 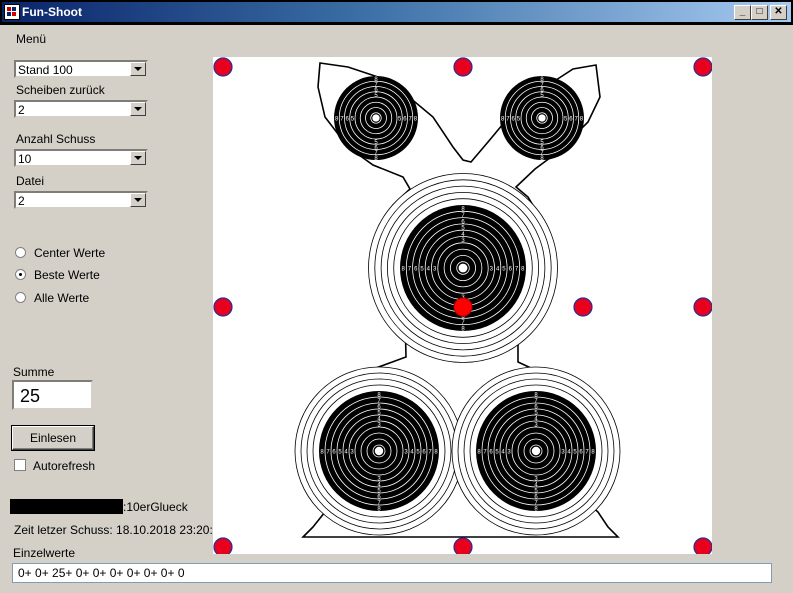 What do you see at coordinates (120, 530) in the screenshot?
I see `last-shot-time: Zeit letzer Schuss: 18.10.2018 23:20:51` at bounding box center [120, 530].